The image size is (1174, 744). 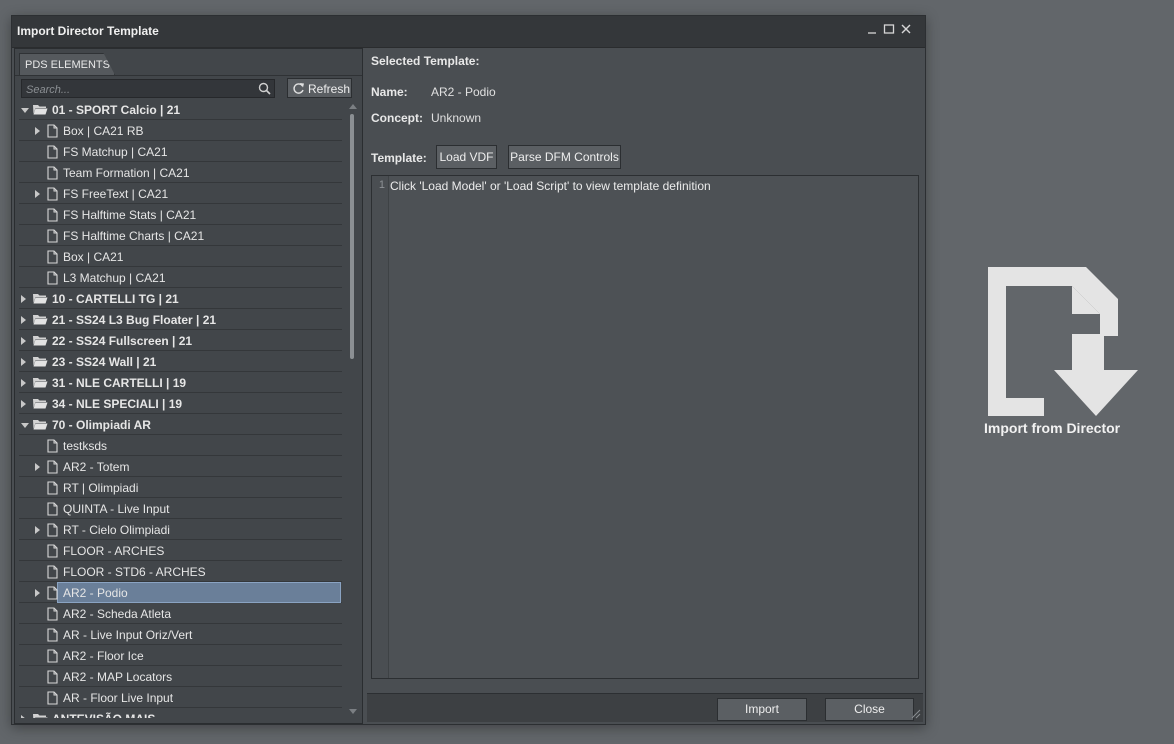 What do you see at coordinates (122, 341) in the screenshot?
I see `tree-item-label: 22 - SS24 Fullscreen | 21` at bounding box center [122, 341].